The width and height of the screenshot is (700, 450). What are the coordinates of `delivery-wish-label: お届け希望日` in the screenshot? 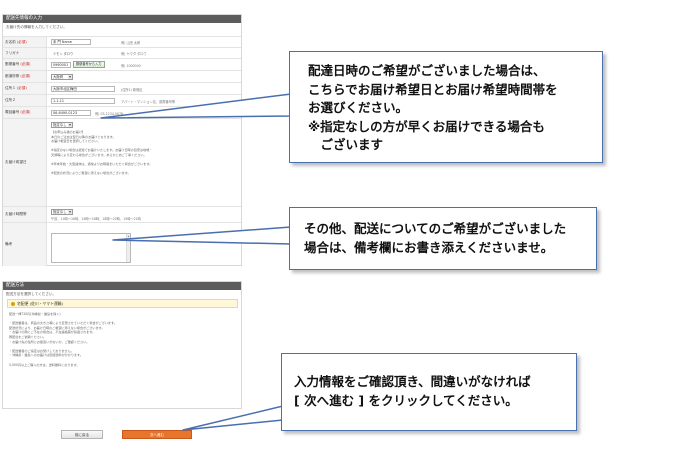 It's located at (25, 162).